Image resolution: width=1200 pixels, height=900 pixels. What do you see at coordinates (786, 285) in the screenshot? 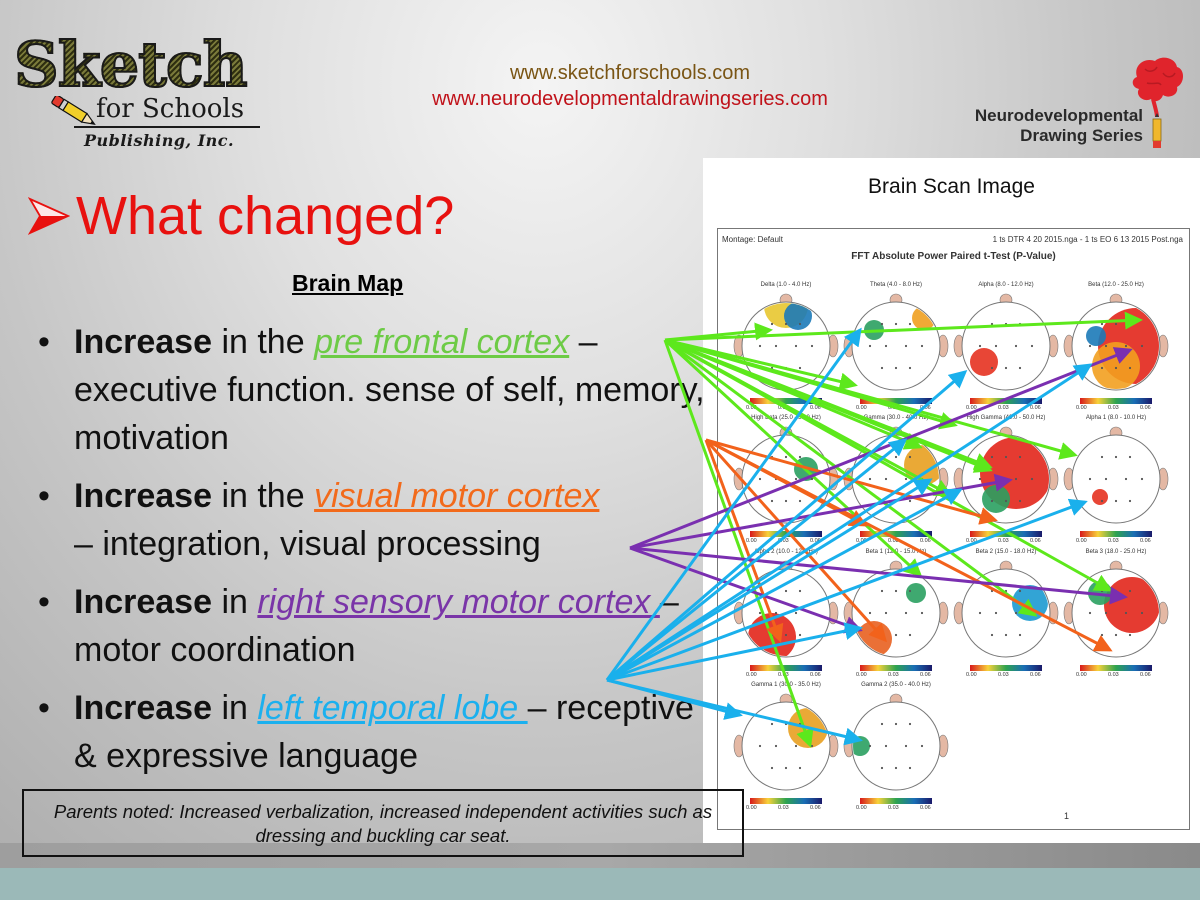
I see `map-label: Delta (1.0 - 4.0 Hz)` at bounding box center [786, 285].